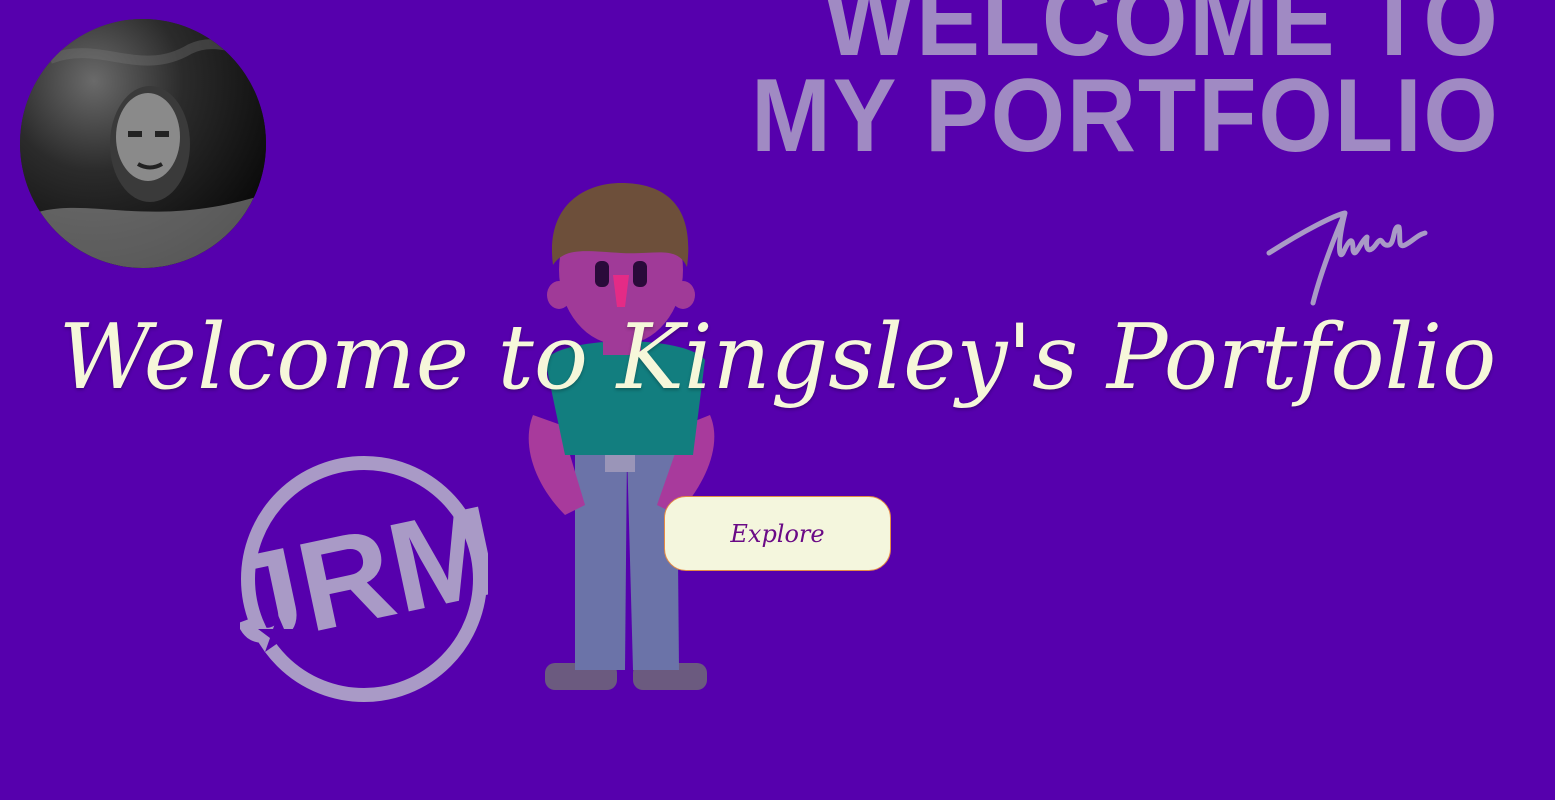  What do you see at coordinates (1125, 116) in the screenshot?
I see `background-heading-line-2: MY PORTFOLIO` at bounding box center [1125, 116].